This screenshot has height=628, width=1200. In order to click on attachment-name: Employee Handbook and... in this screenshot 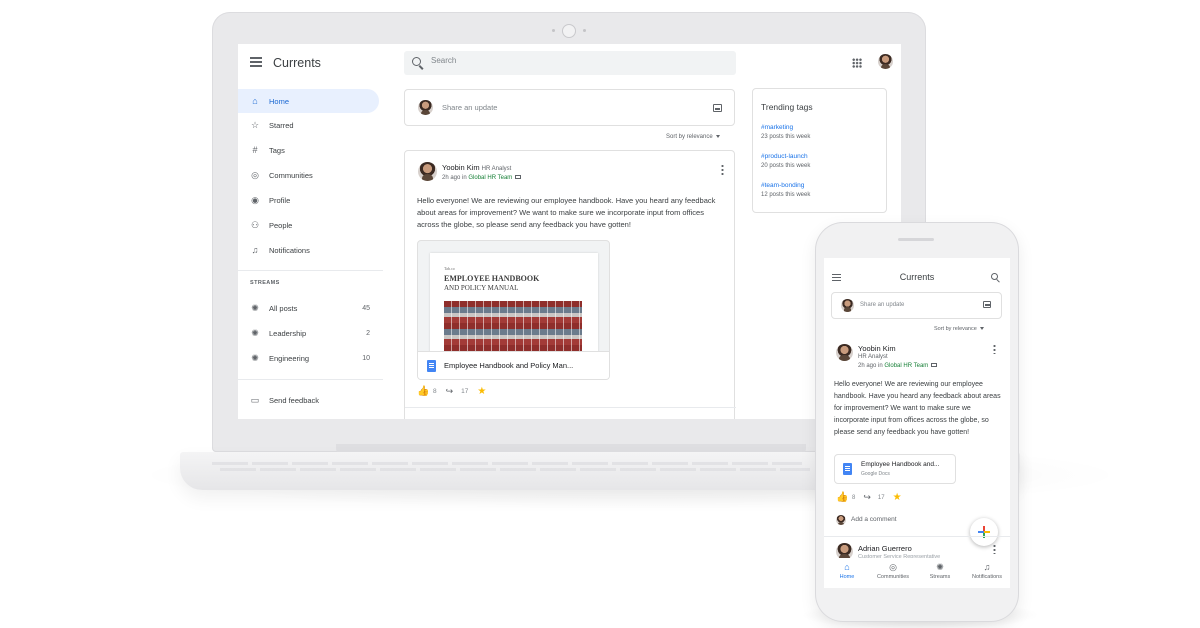, I will do `click(900, 464)`.